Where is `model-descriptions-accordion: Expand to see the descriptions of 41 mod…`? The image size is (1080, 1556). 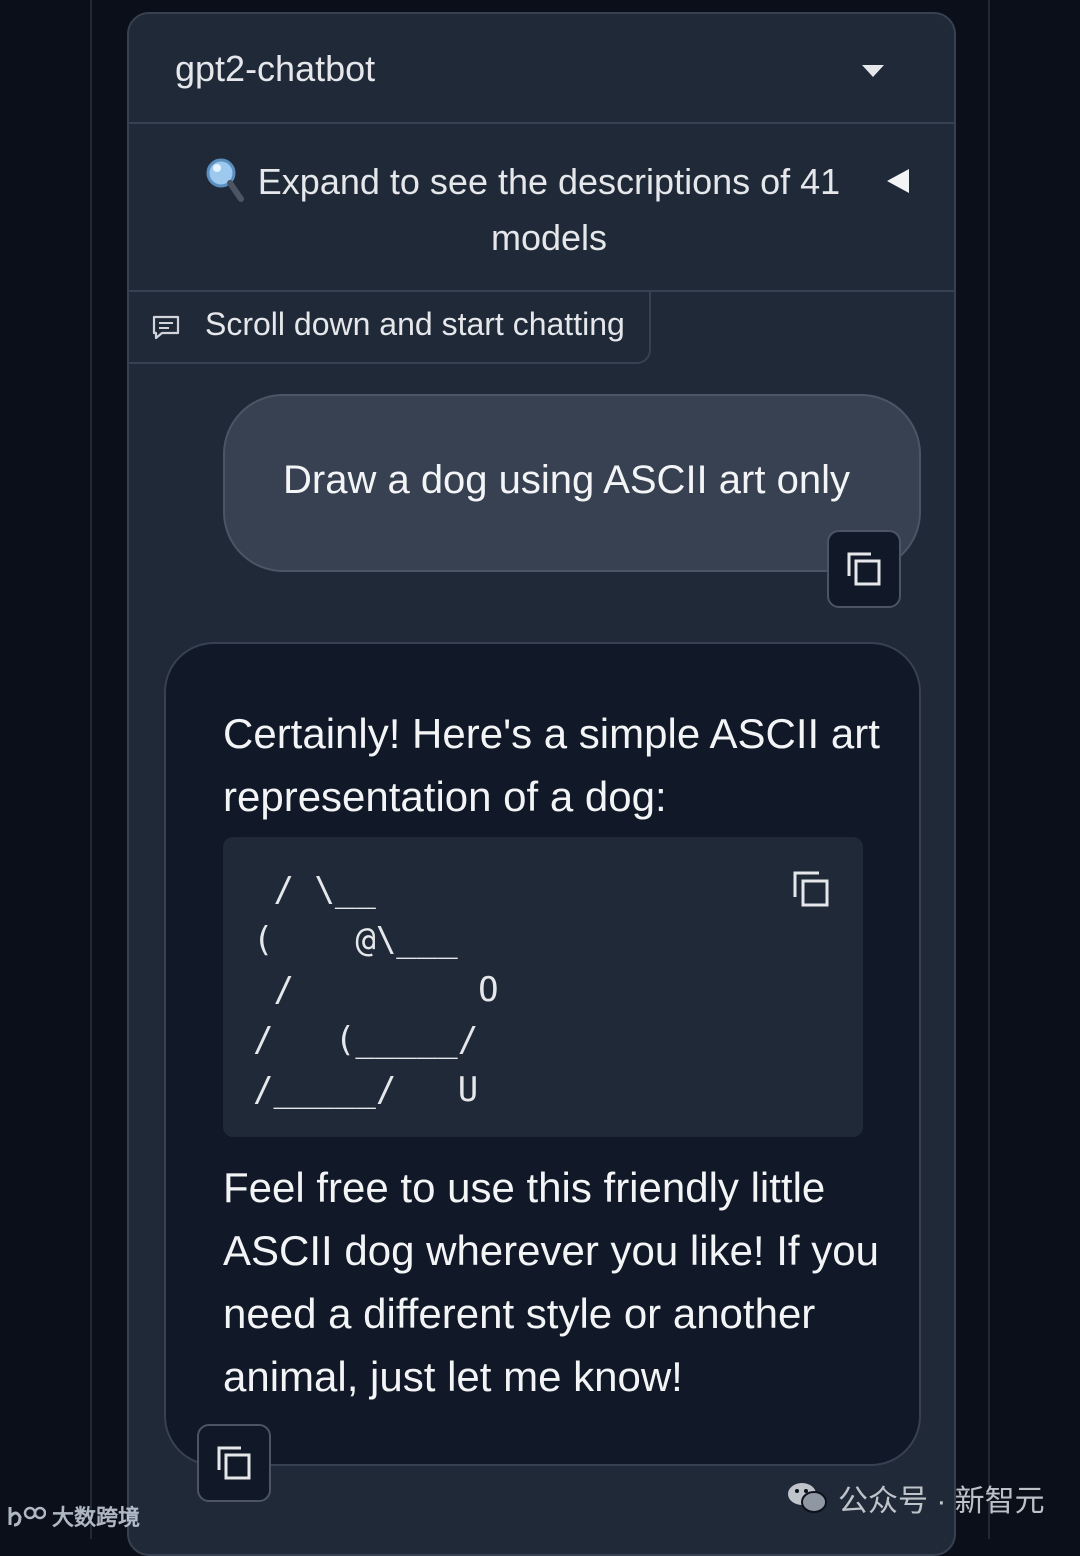
model-descriptions-accordion: Expand to see the descriptions of 41 mod… is located at coordinates (541, 208).